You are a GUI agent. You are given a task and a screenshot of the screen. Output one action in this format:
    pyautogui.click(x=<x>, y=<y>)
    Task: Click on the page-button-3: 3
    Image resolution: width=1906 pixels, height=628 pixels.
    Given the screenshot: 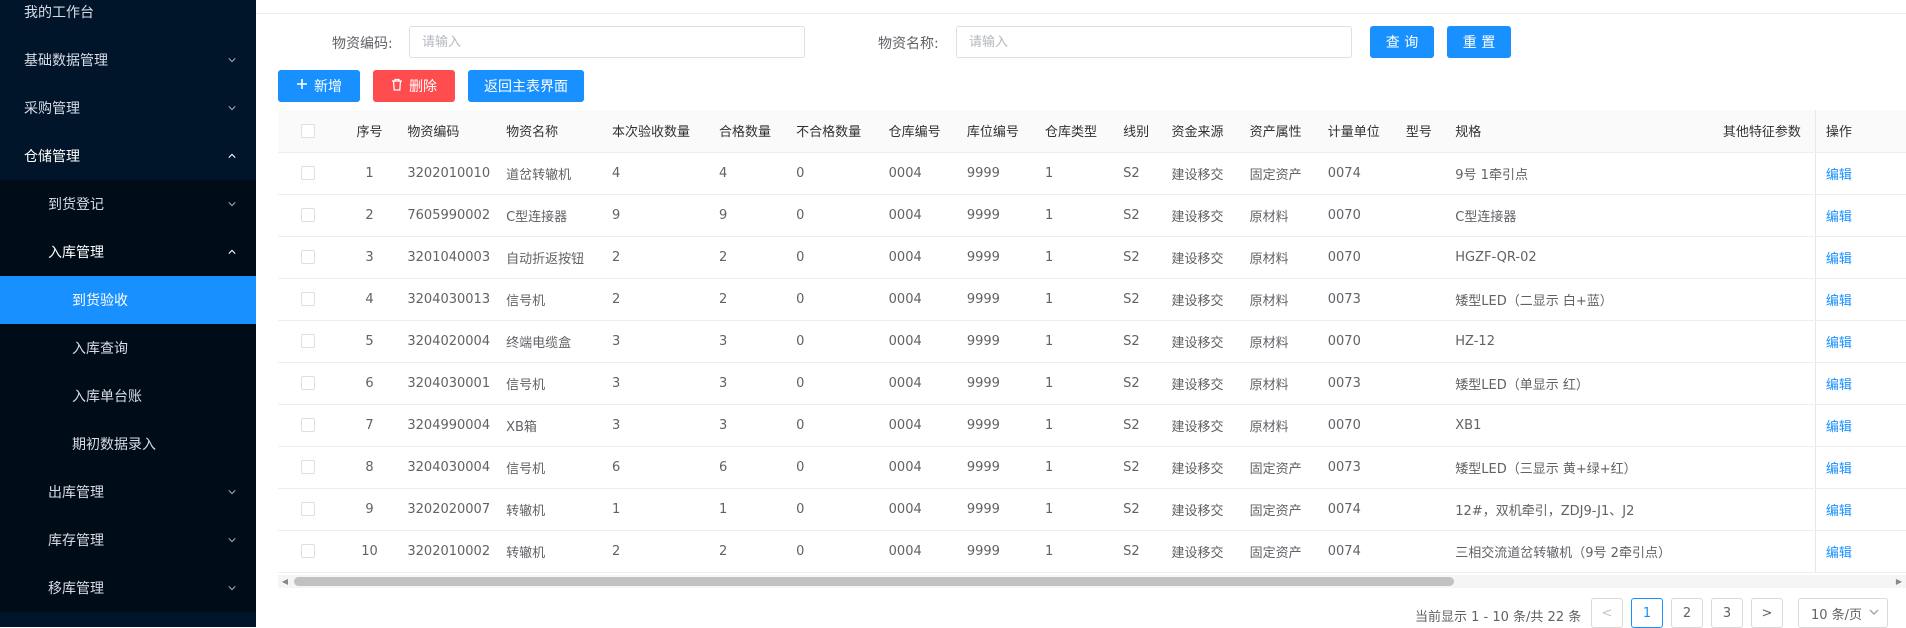 What is the action you would take?
    pyautogui.click(x=1727, y=613)
    